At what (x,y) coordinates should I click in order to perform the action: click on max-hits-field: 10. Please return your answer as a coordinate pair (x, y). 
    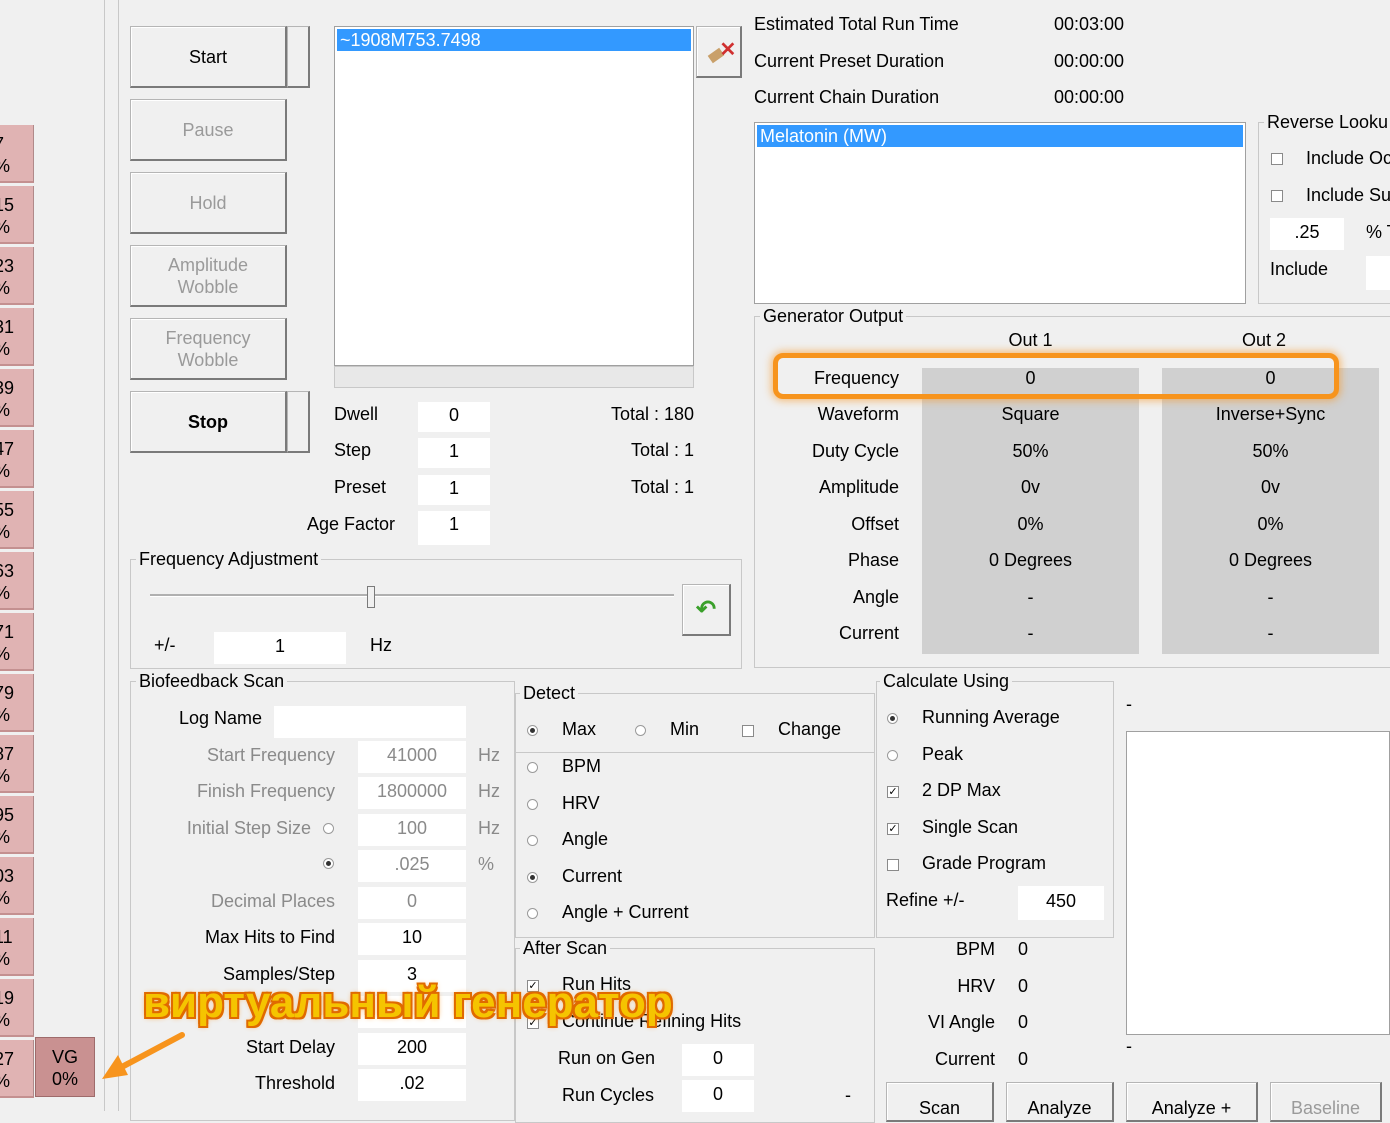
    Looking at the image, I should click on (412, 939).